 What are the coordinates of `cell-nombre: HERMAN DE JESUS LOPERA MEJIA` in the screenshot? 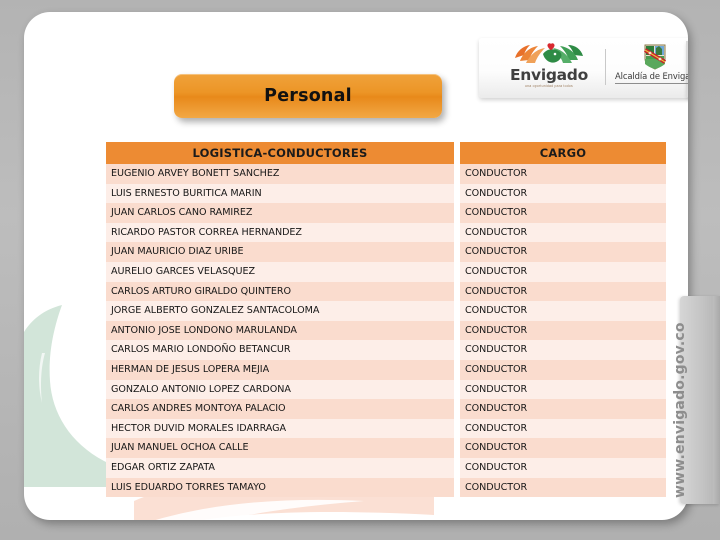 It's located at (280, 369).